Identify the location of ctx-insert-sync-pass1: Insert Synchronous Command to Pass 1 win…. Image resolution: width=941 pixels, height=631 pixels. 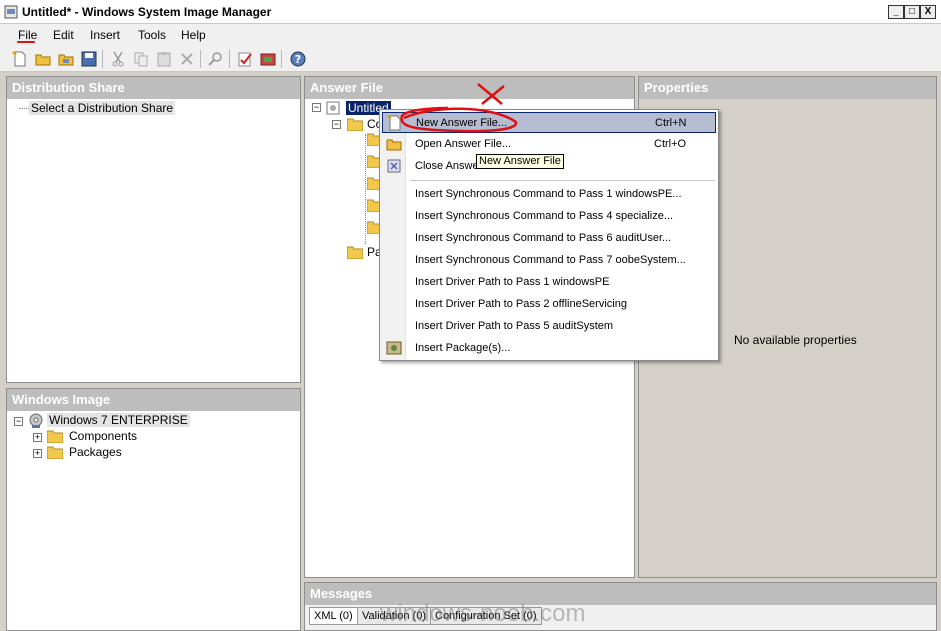
(549, 194).